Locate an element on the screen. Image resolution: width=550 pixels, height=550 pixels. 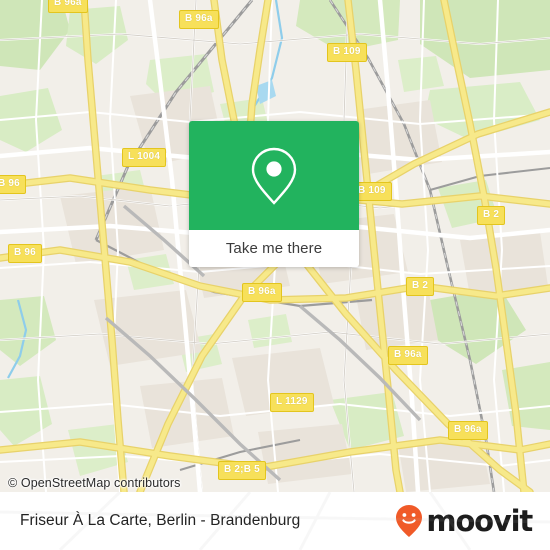
road-shield-b109-top: B 109 is located at coordinates (347, 52).